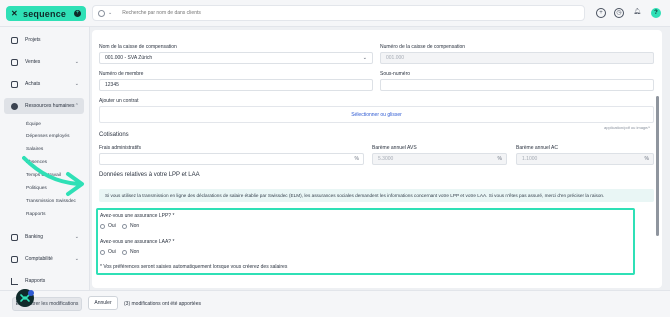 Image resolution: width=670 pixels, height=317 pixels. I want to click on sidebar-item-achats: Achats ⌄, so click(44, 84).